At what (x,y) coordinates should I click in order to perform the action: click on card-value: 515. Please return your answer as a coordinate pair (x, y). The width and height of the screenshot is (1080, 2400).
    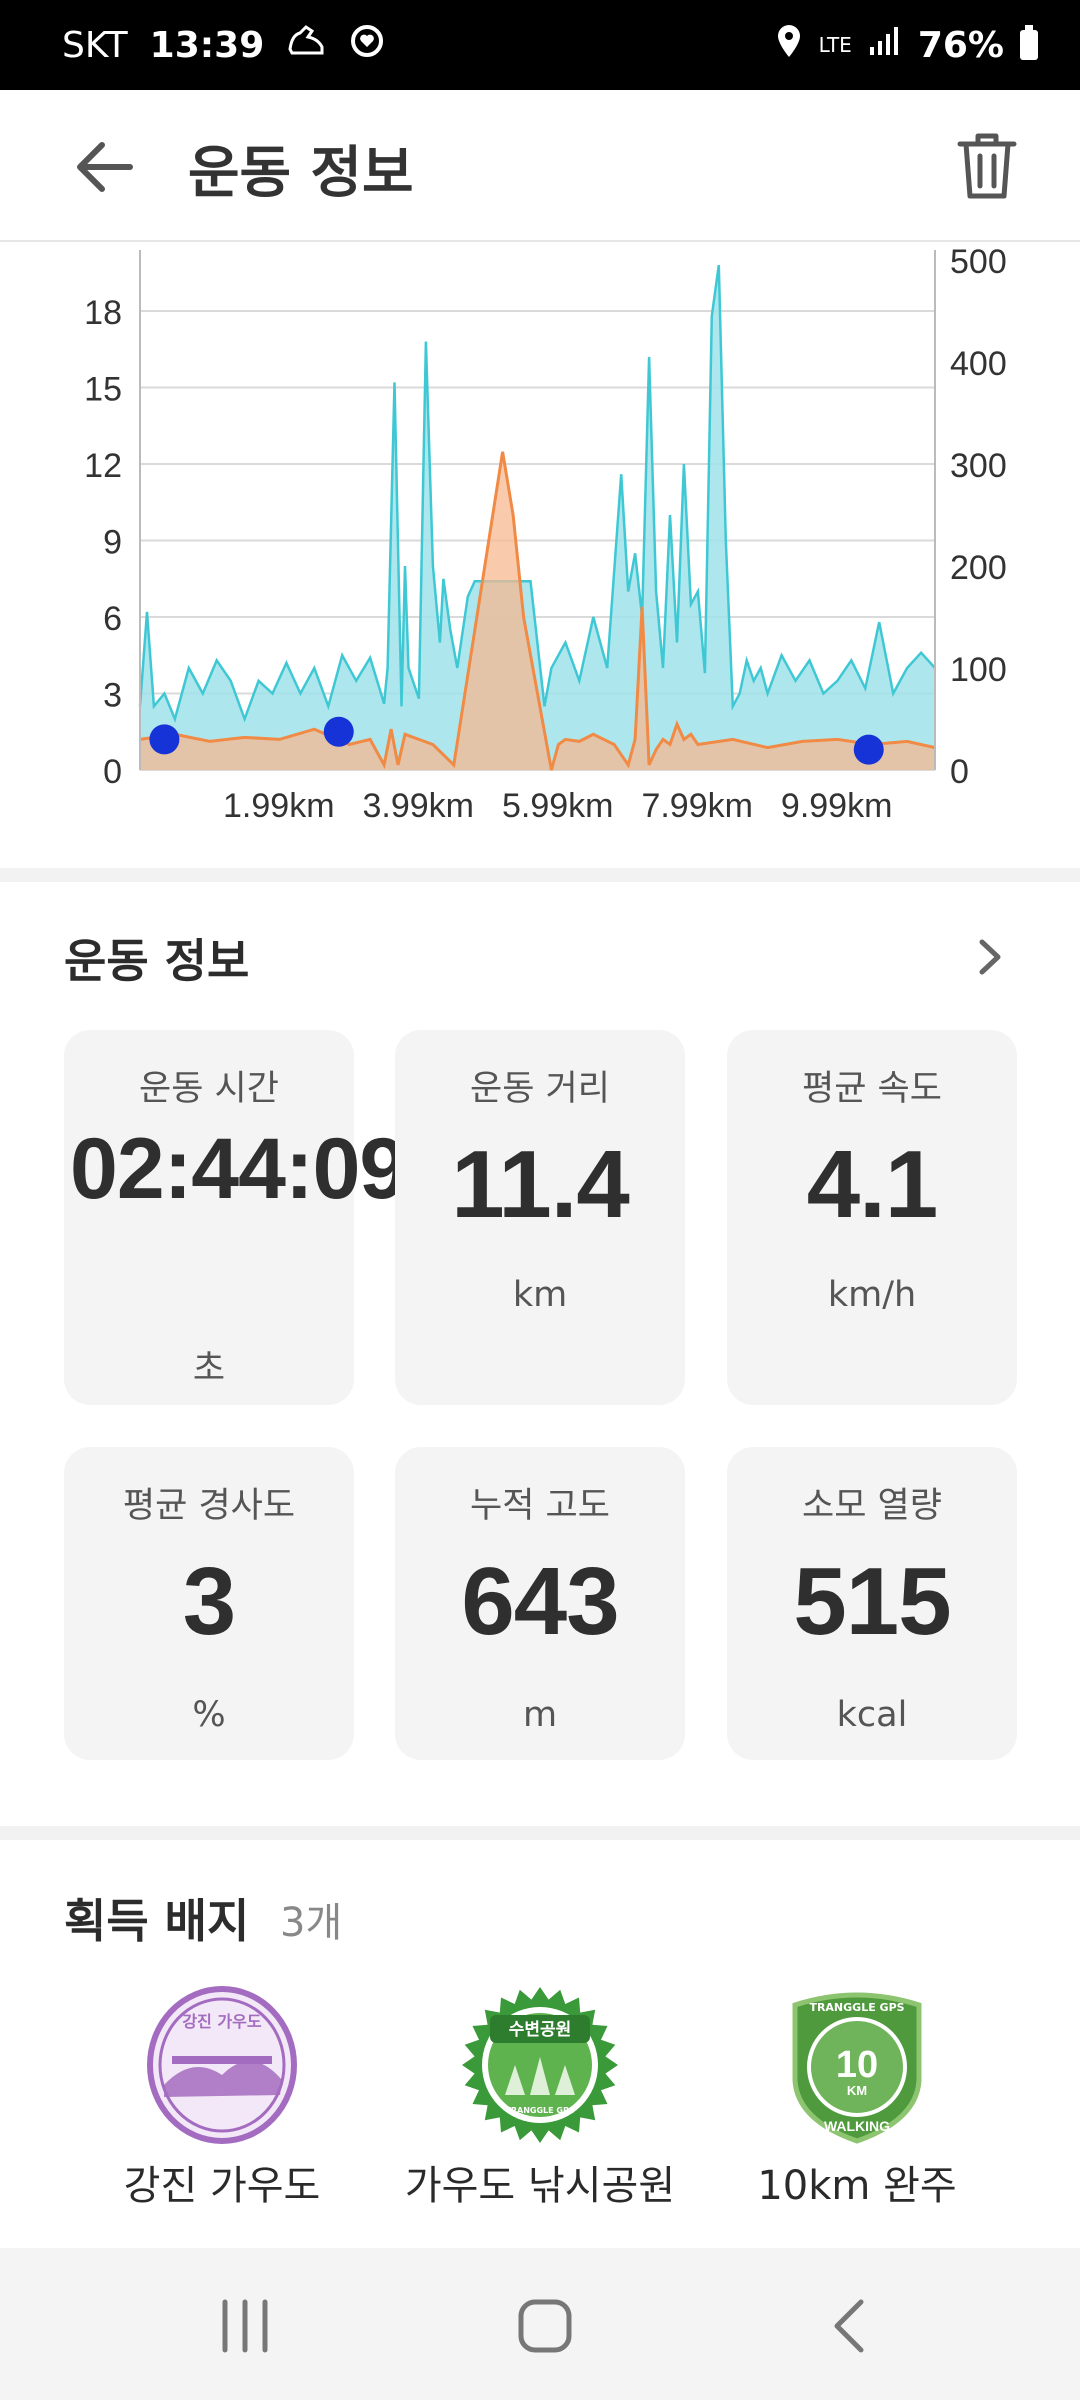
    Looking at the image, I should click on (872, 1601).